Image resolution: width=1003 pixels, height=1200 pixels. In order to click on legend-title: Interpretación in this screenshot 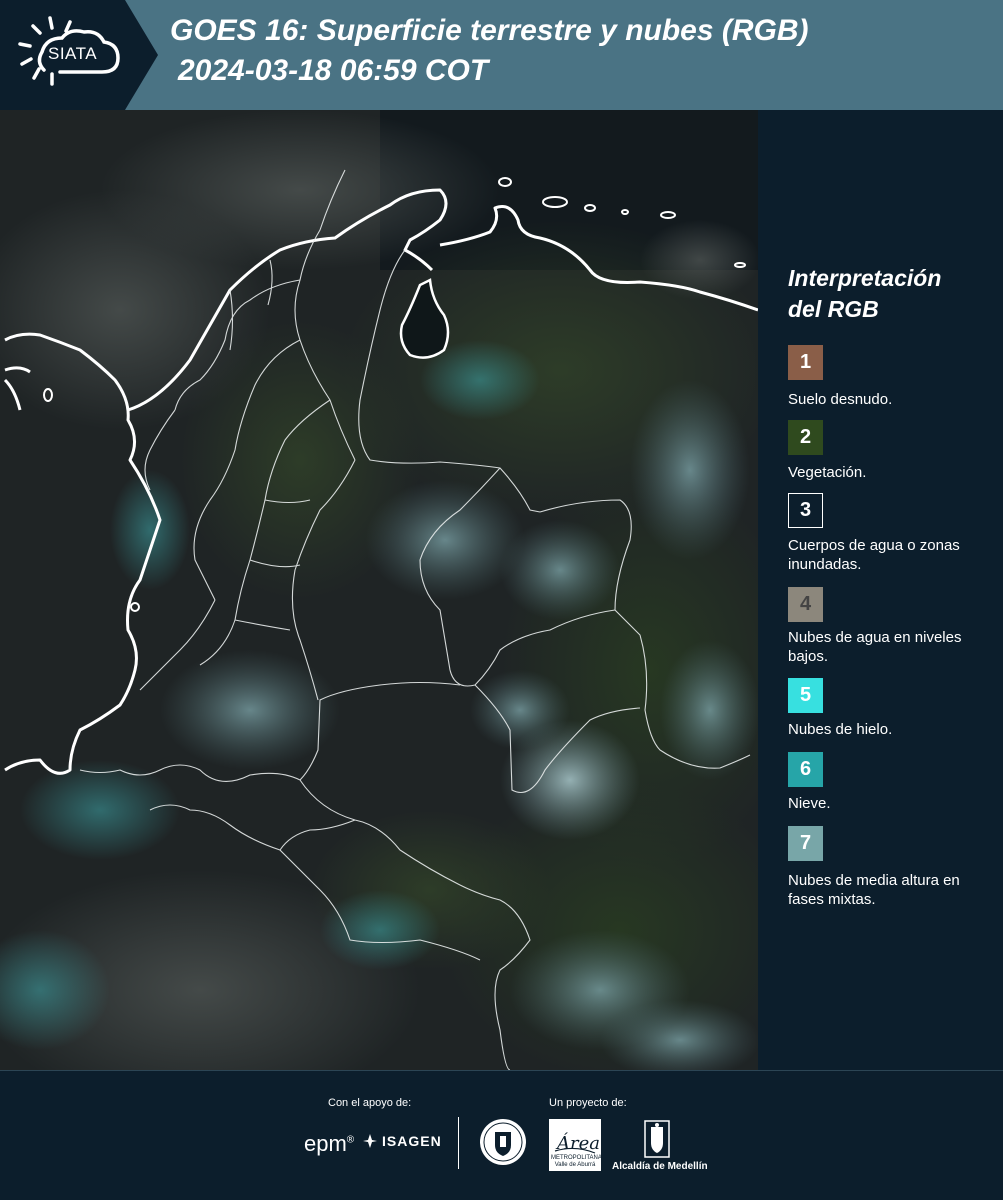, I will do `click(865, 278)`.